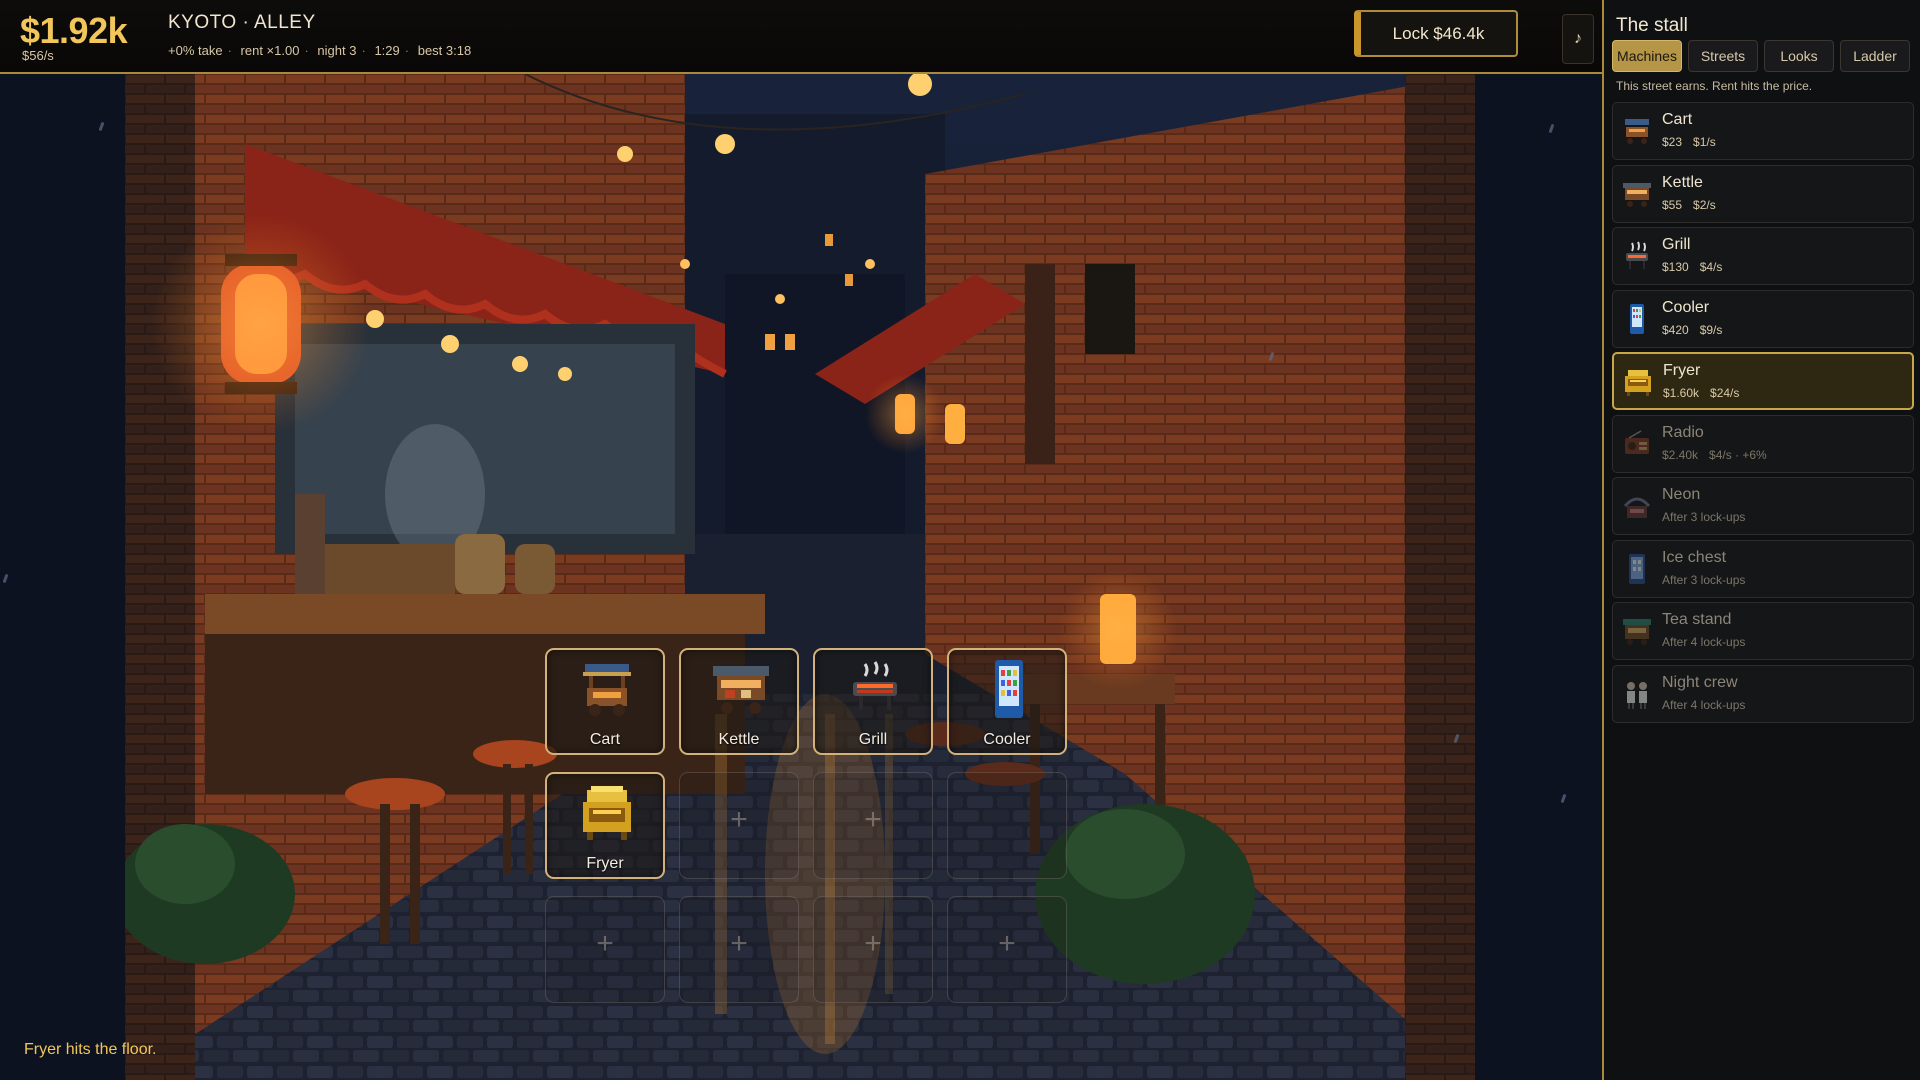 This screenshot has width=1920, height=1080. I want to click on machine-item-cooler: Cooler $420 $9/s, so click(1763, 318).